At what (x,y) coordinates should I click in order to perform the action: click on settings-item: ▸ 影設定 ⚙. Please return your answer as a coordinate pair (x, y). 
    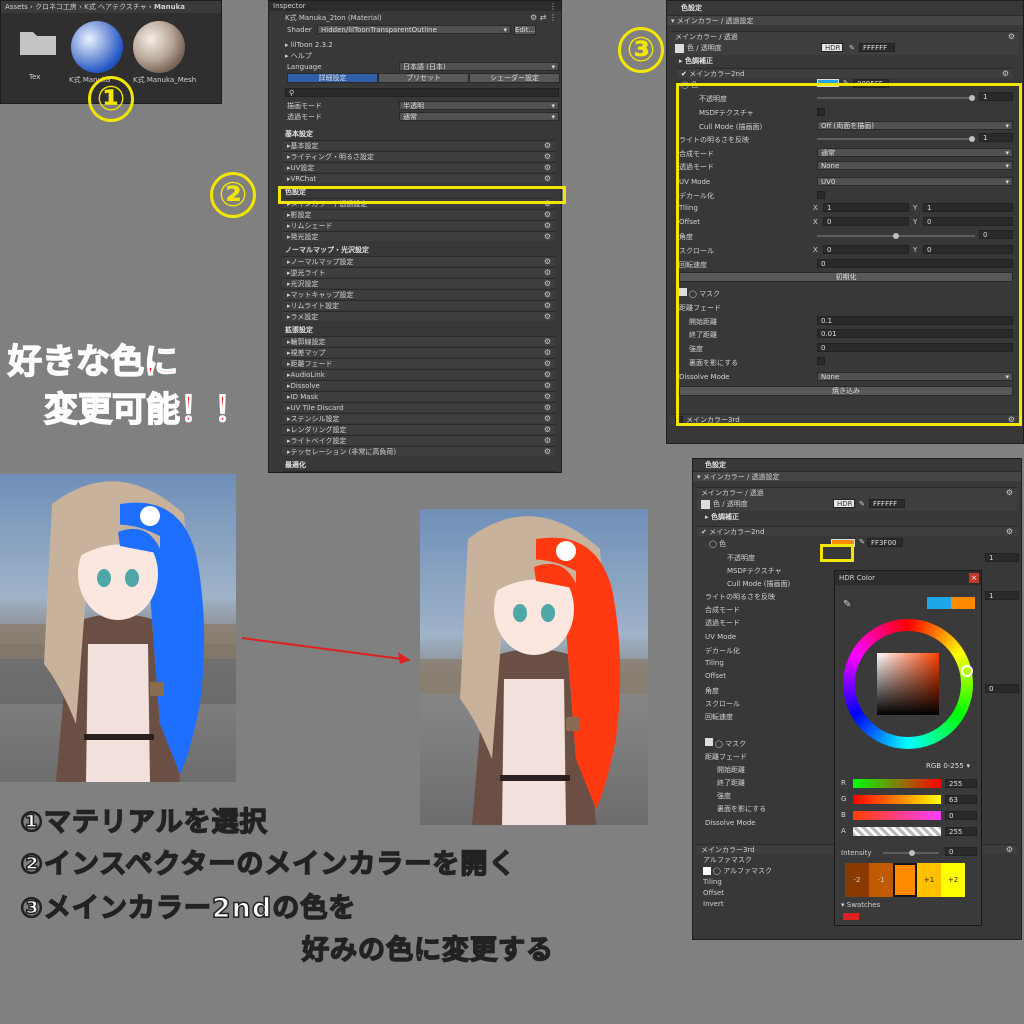
    Looking at the image, I should click on (419, 214).